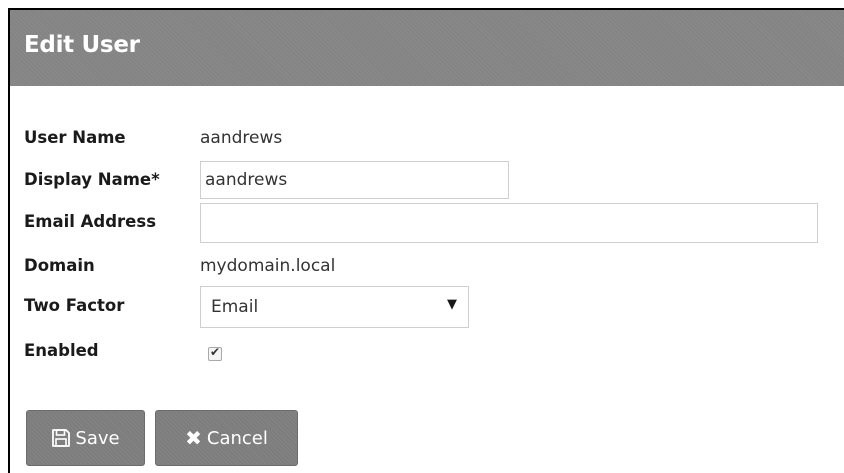 The height and width of the screenshot is (473, 844). I want to click on checkmark-icon: ✔, so click(215, 352).